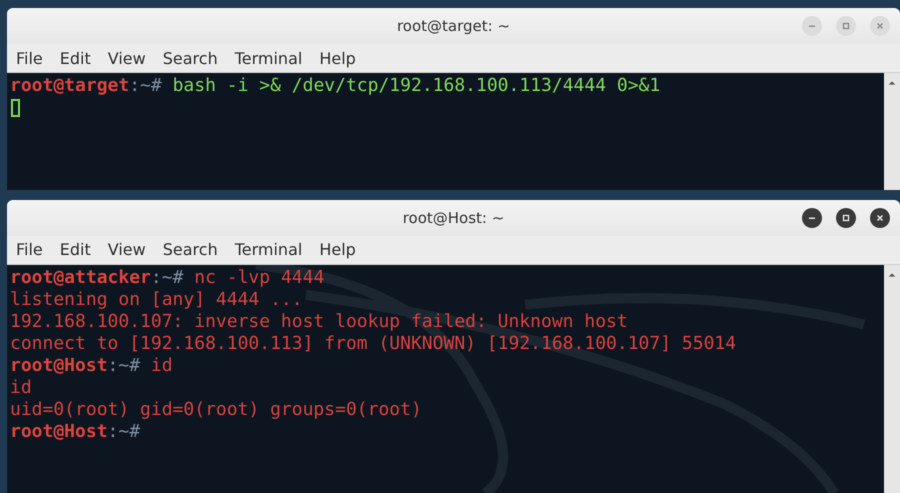 The width and height of the screenshot is (900, 493). I want to click on close-button, so click(880, 218).